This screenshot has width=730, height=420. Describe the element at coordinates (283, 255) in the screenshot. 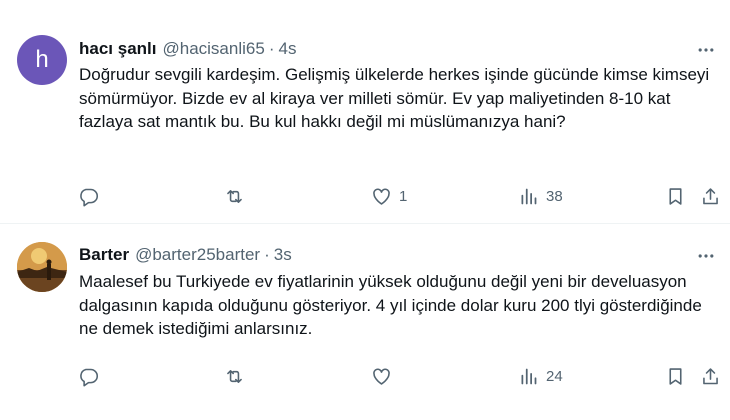

I see `timestamp: 3s` at that location.